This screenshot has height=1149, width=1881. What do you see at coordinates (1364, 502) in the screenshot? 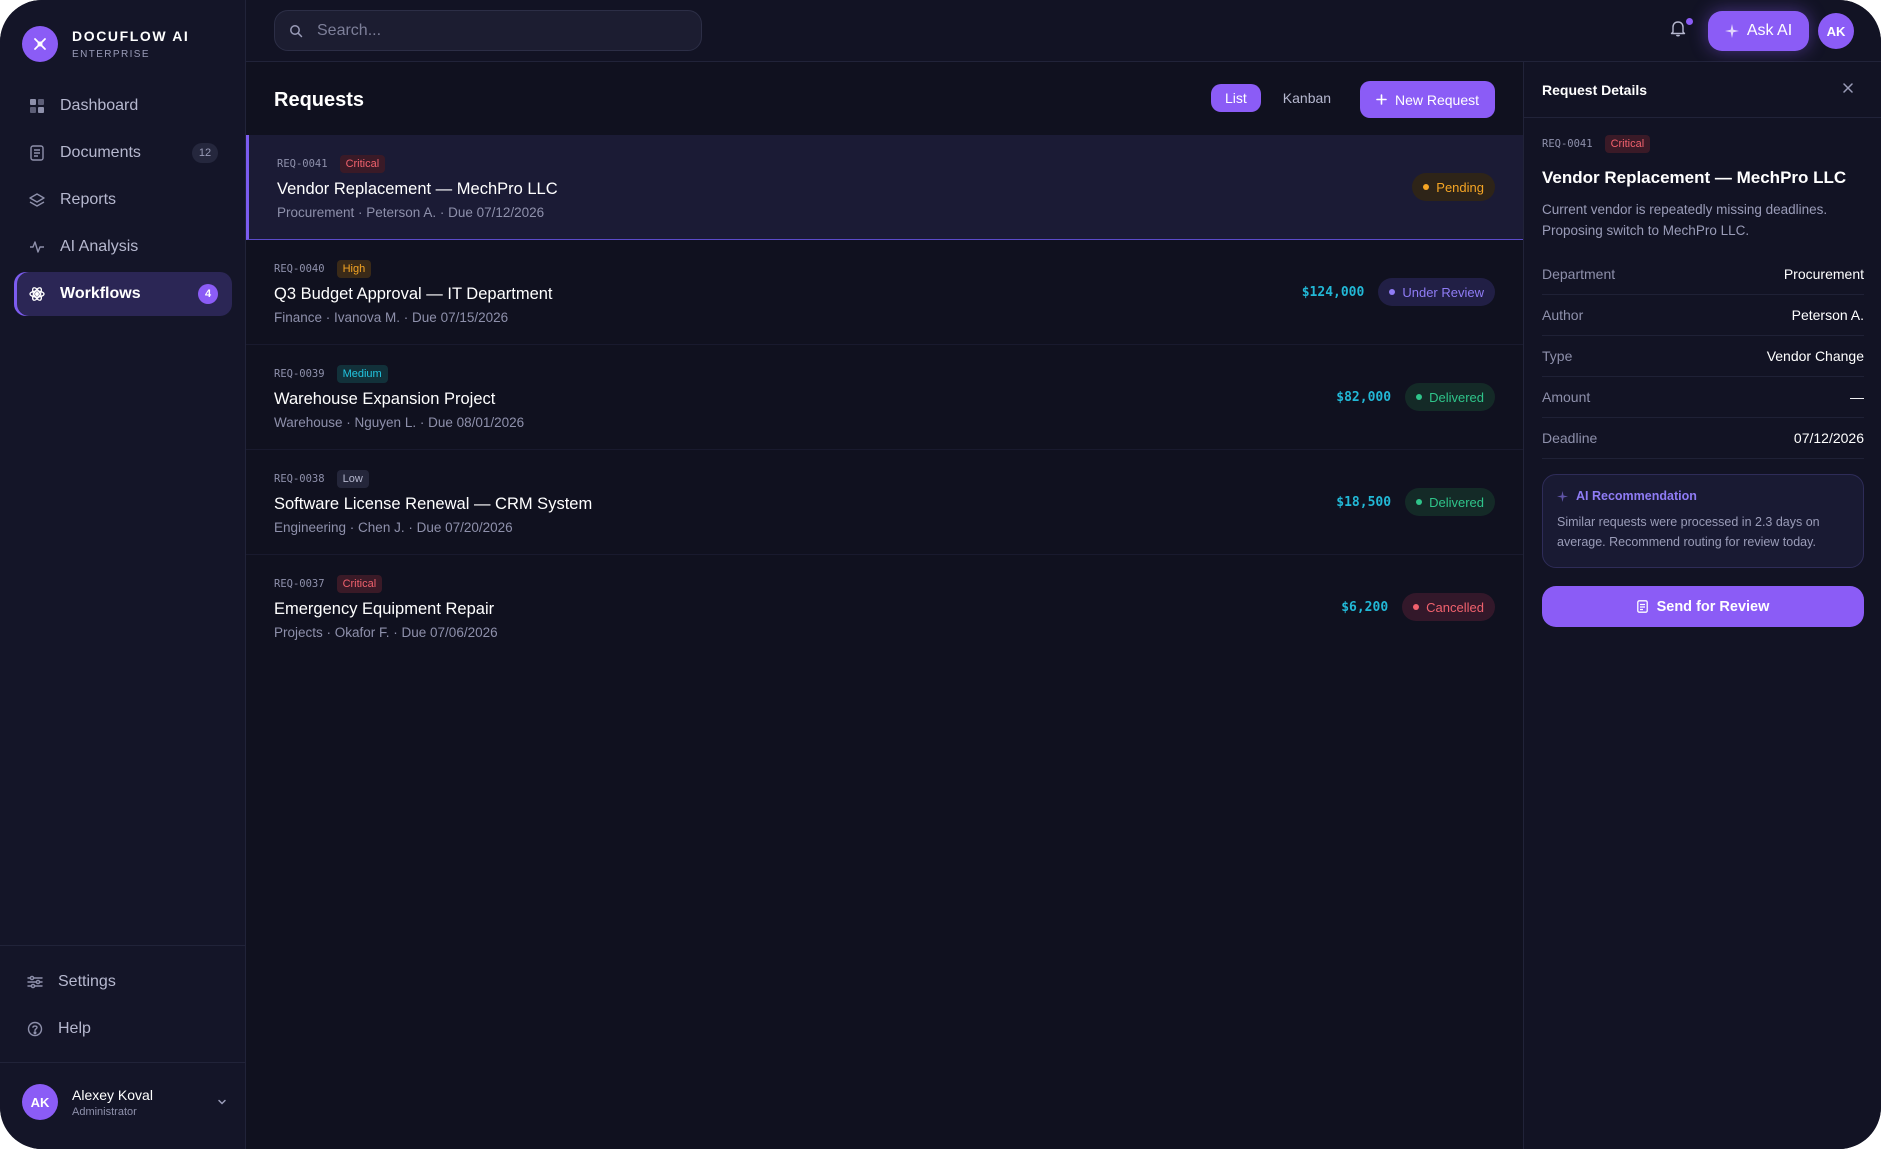
I see `request-amount: $18,500` at bounding box center [1364, 502].